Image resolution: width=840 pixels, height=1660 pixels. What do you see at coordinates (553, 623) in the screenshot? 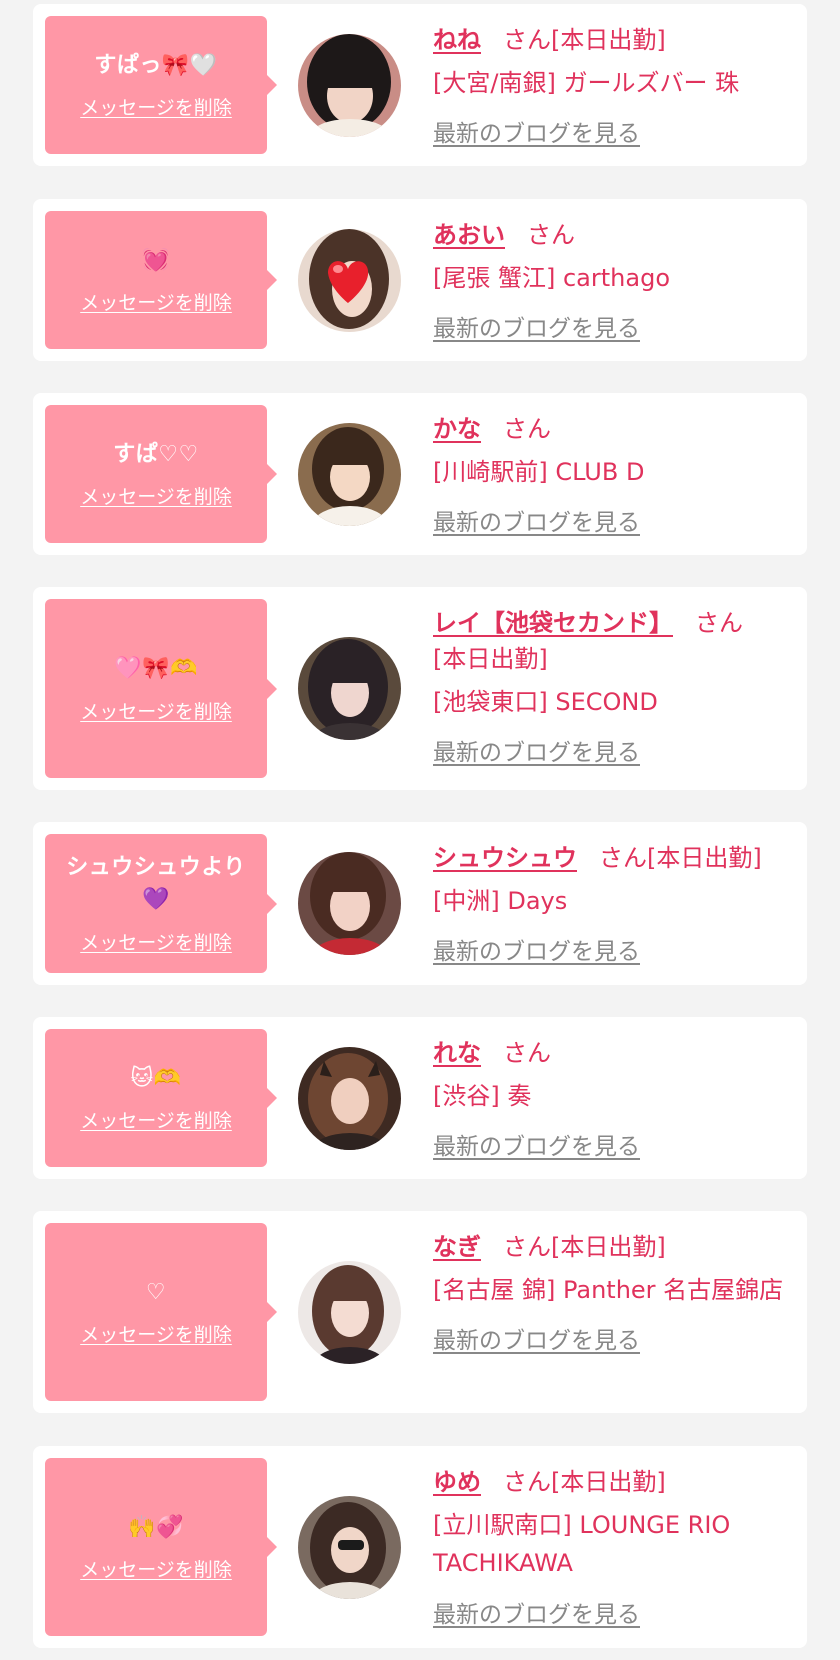
I see `cast-name-link: レイ【池袋セカンド】` at bounding box center [553, 623].